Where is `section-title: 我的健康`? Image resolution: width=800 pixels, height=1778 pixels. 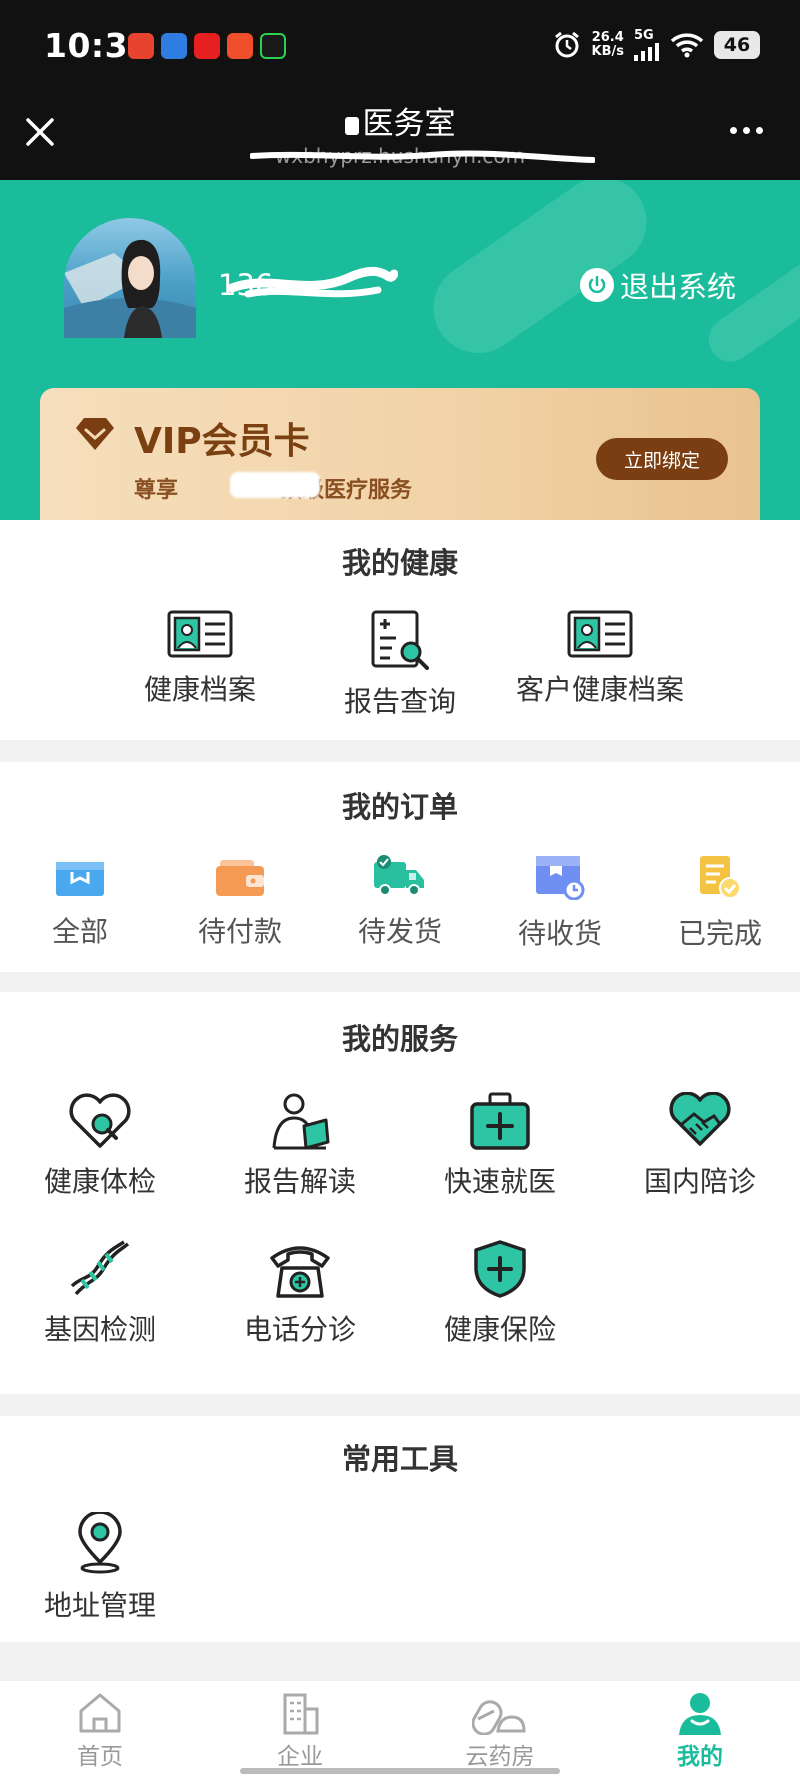
section-title: 我的健康 is located at coordinates (399, 563).